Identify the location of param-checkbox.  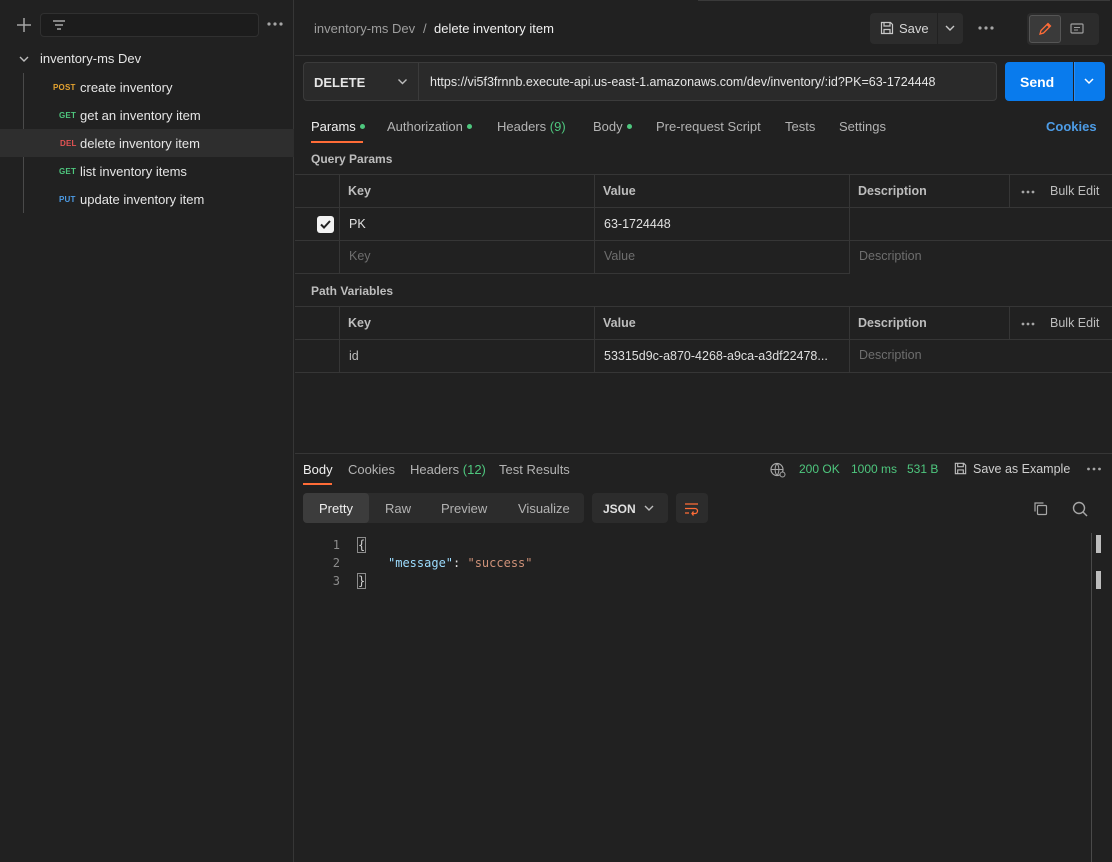
(325, 224).